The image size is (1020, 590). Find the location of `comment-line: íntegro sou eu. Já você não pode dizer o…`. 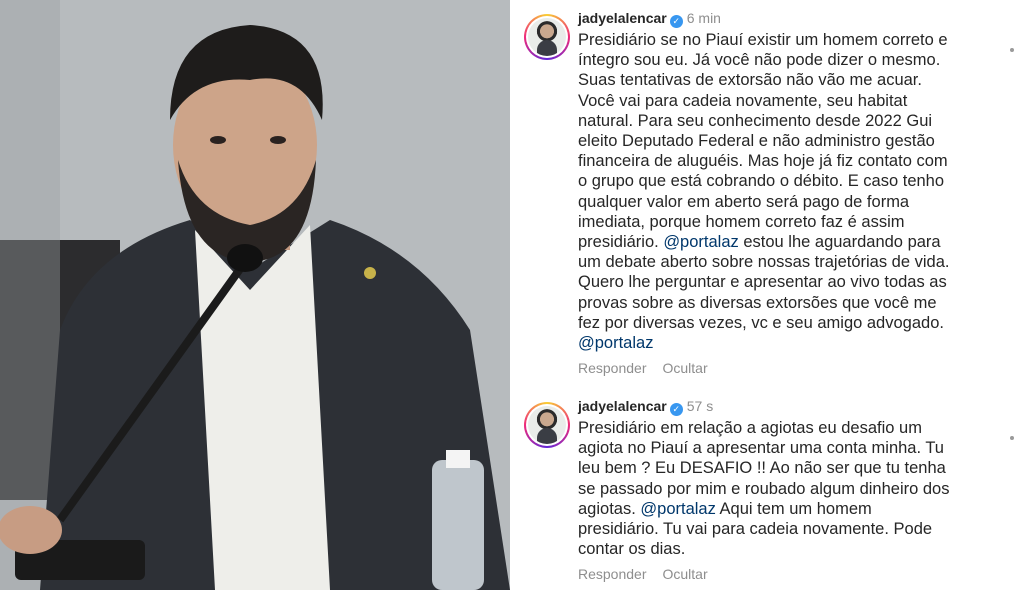

comment-line: íntegro sou eu. Já você não pode dizer o… is located at coordinates (759, 60).